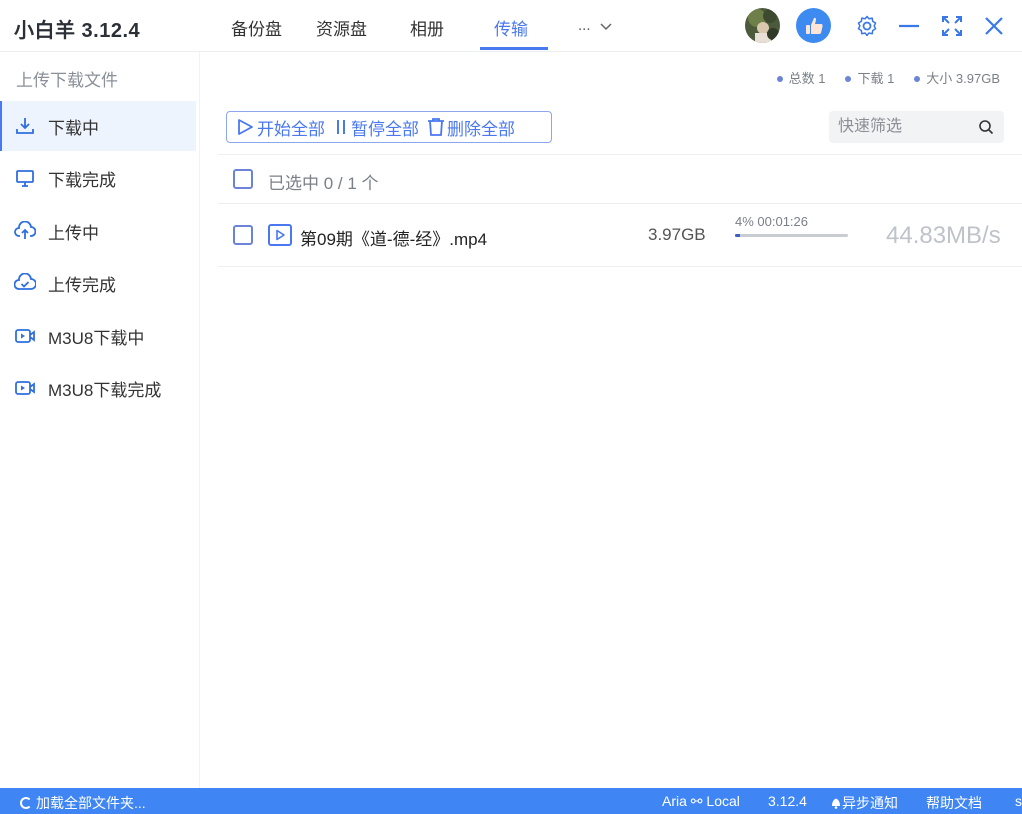 The height and width of the screenshot is (814, 1022). What do you see at coordinates (291, 129) in the screenshot?
I see `start-all-label: 开始全部` at bounding box center [291, 129].